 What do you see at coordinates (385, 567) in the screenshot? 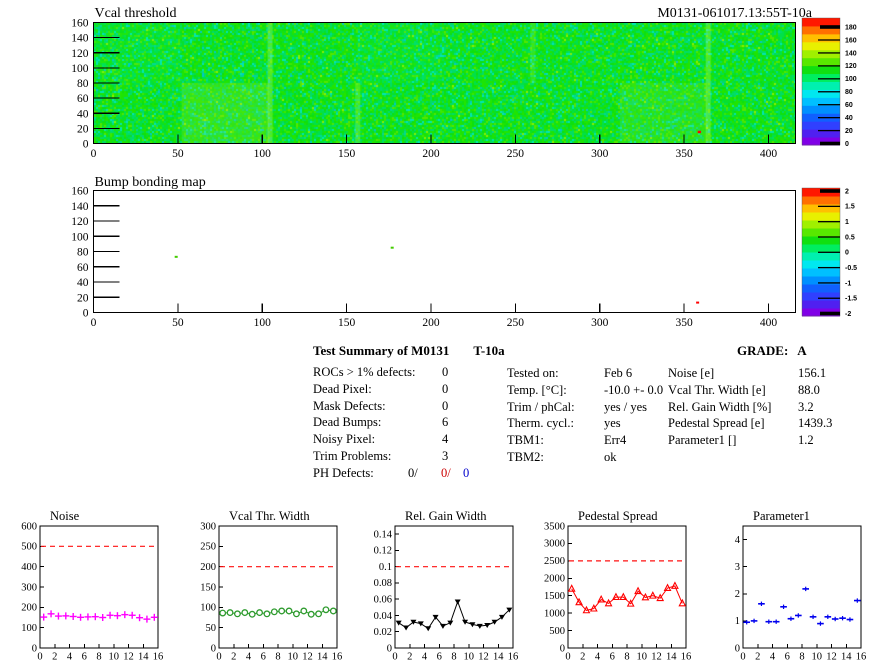
I see `rel-gain-width-ytick-label: 0.1` at bounding box center [385, 567].